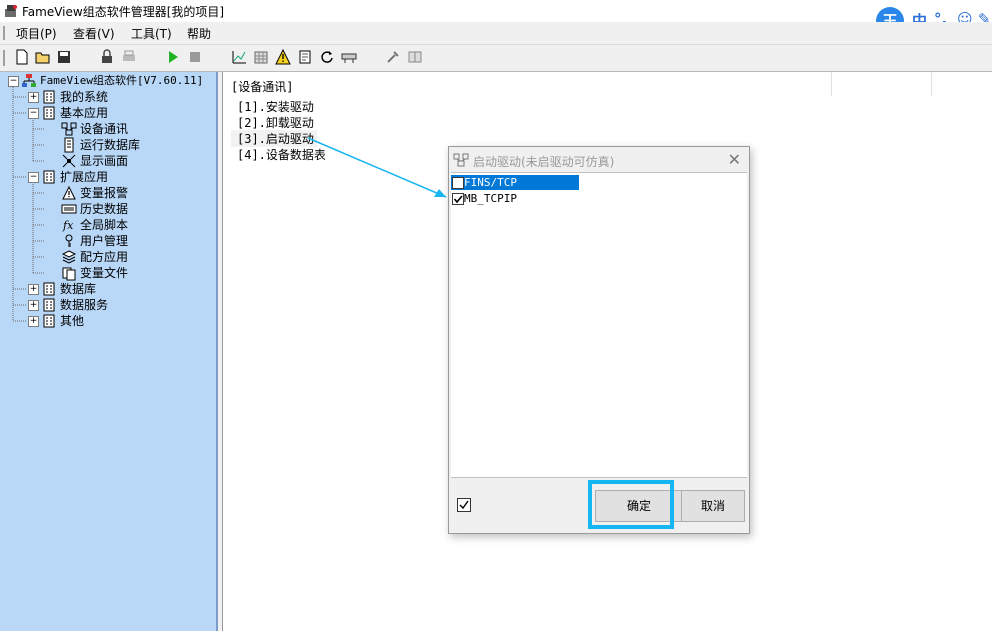 Image resolution: width=992 pixels, height=631 pixels. What do you see at coordinates (458, 183) in the screenshot?
I see `driver-checkbox-fins-tcp` at bounding box center [458, 183].